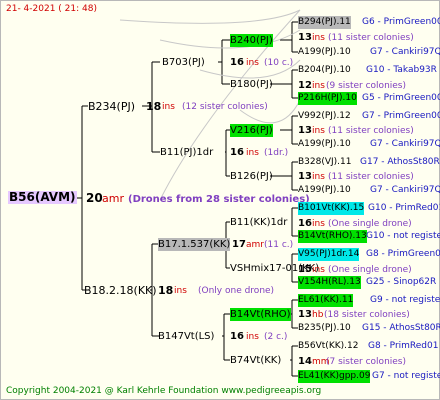  I want to click on gen1-code-2: ins, so click(180, 291).